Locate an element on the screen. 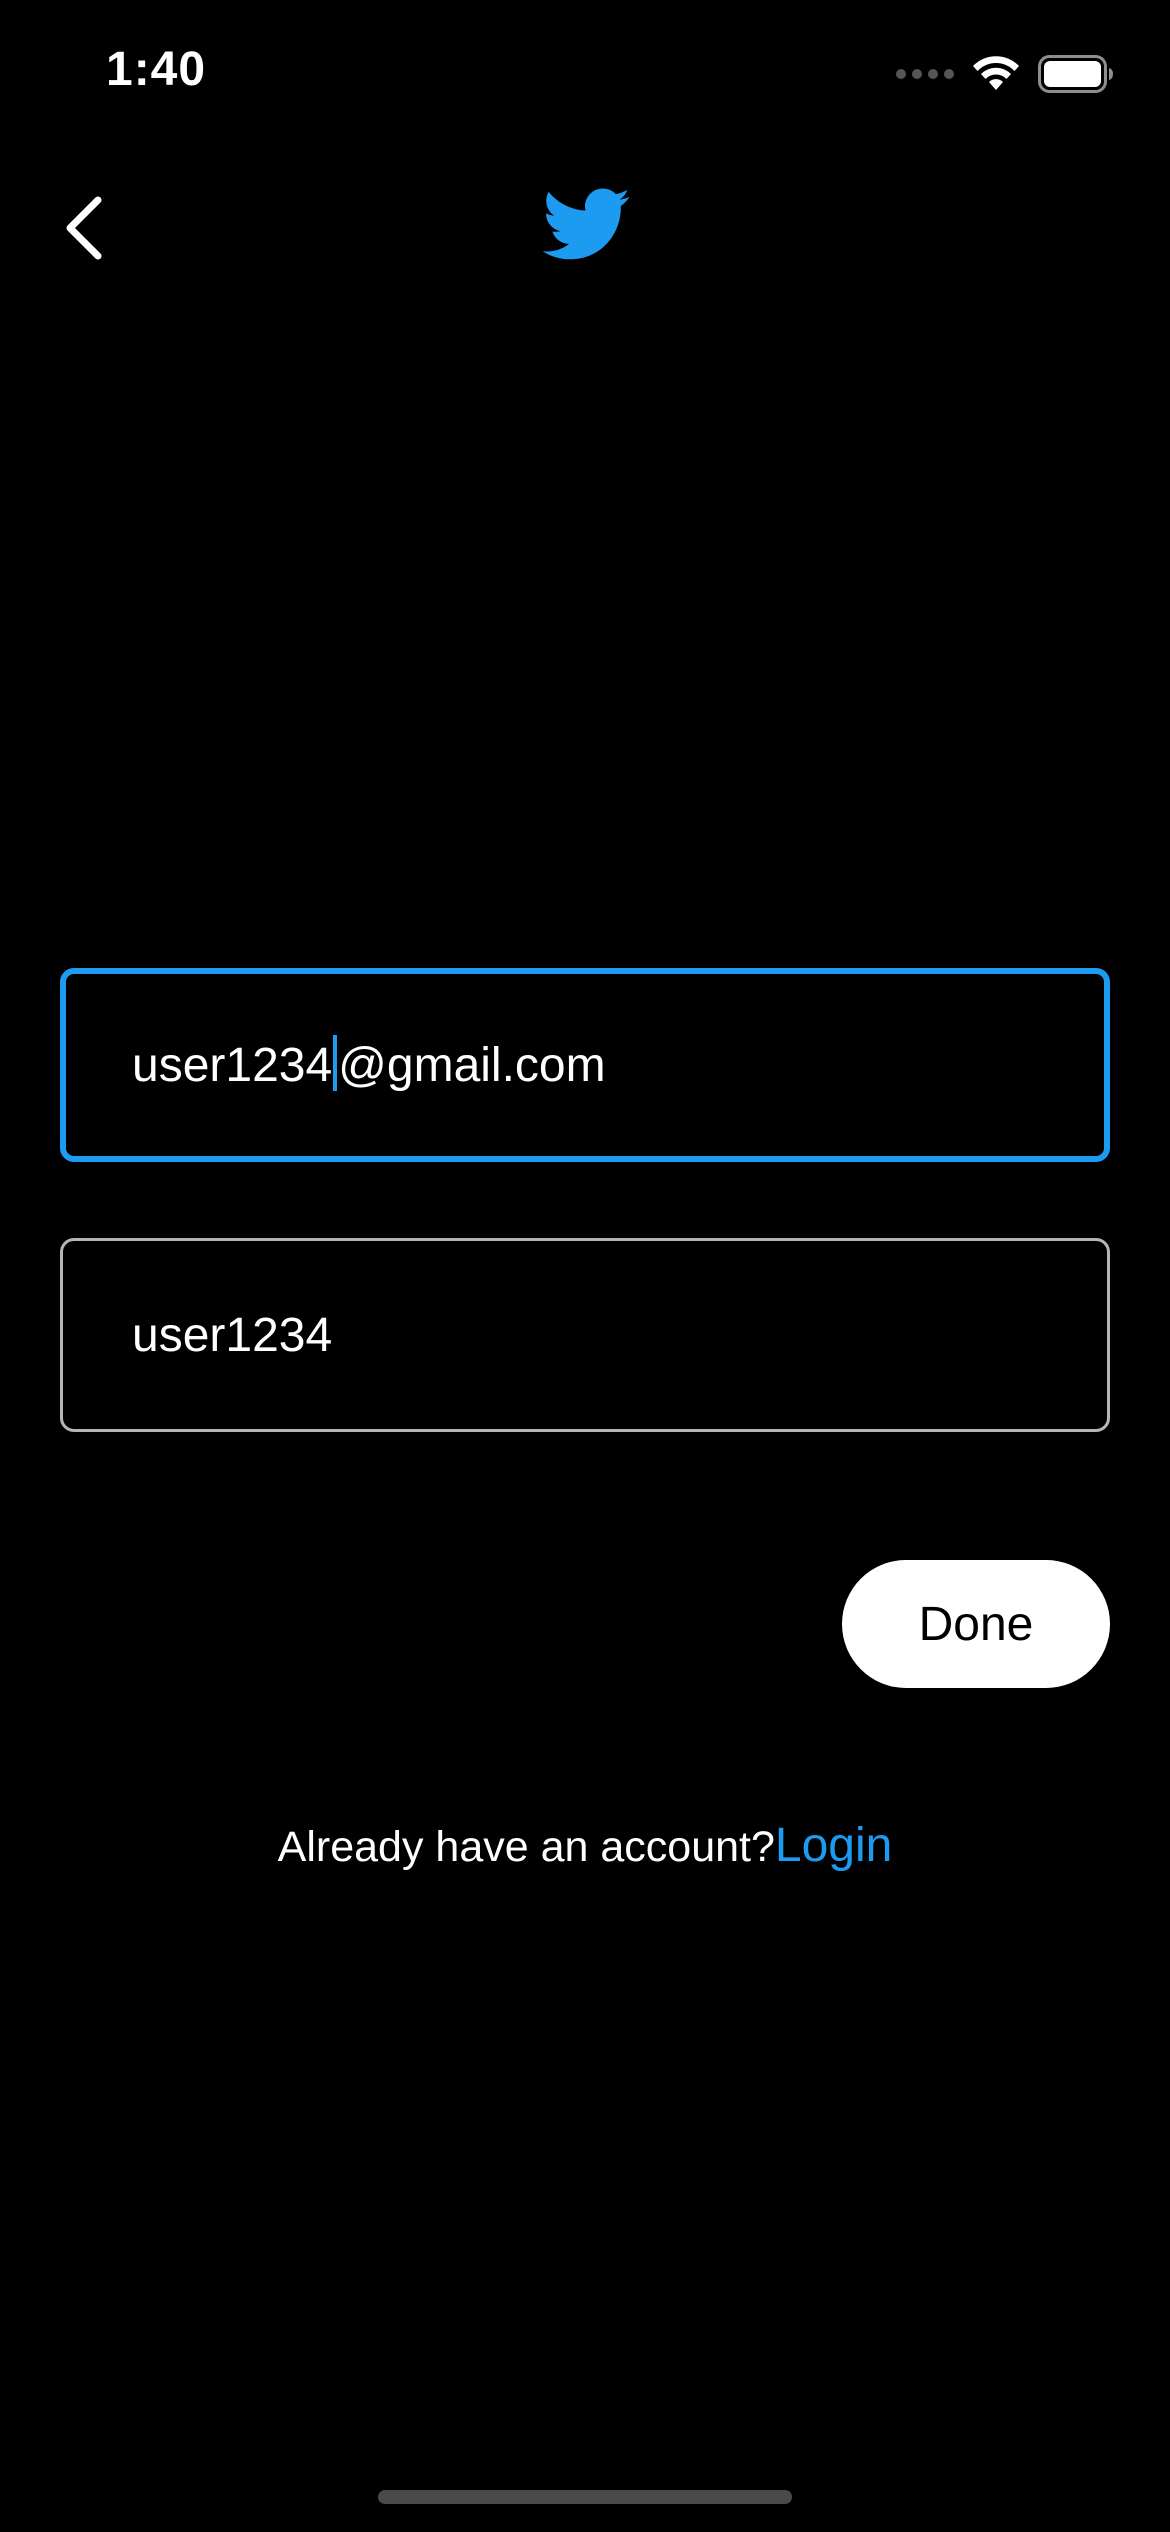 The image size is (1170, 2532). username-field: user1234 is located at coordinates (585, 1335).